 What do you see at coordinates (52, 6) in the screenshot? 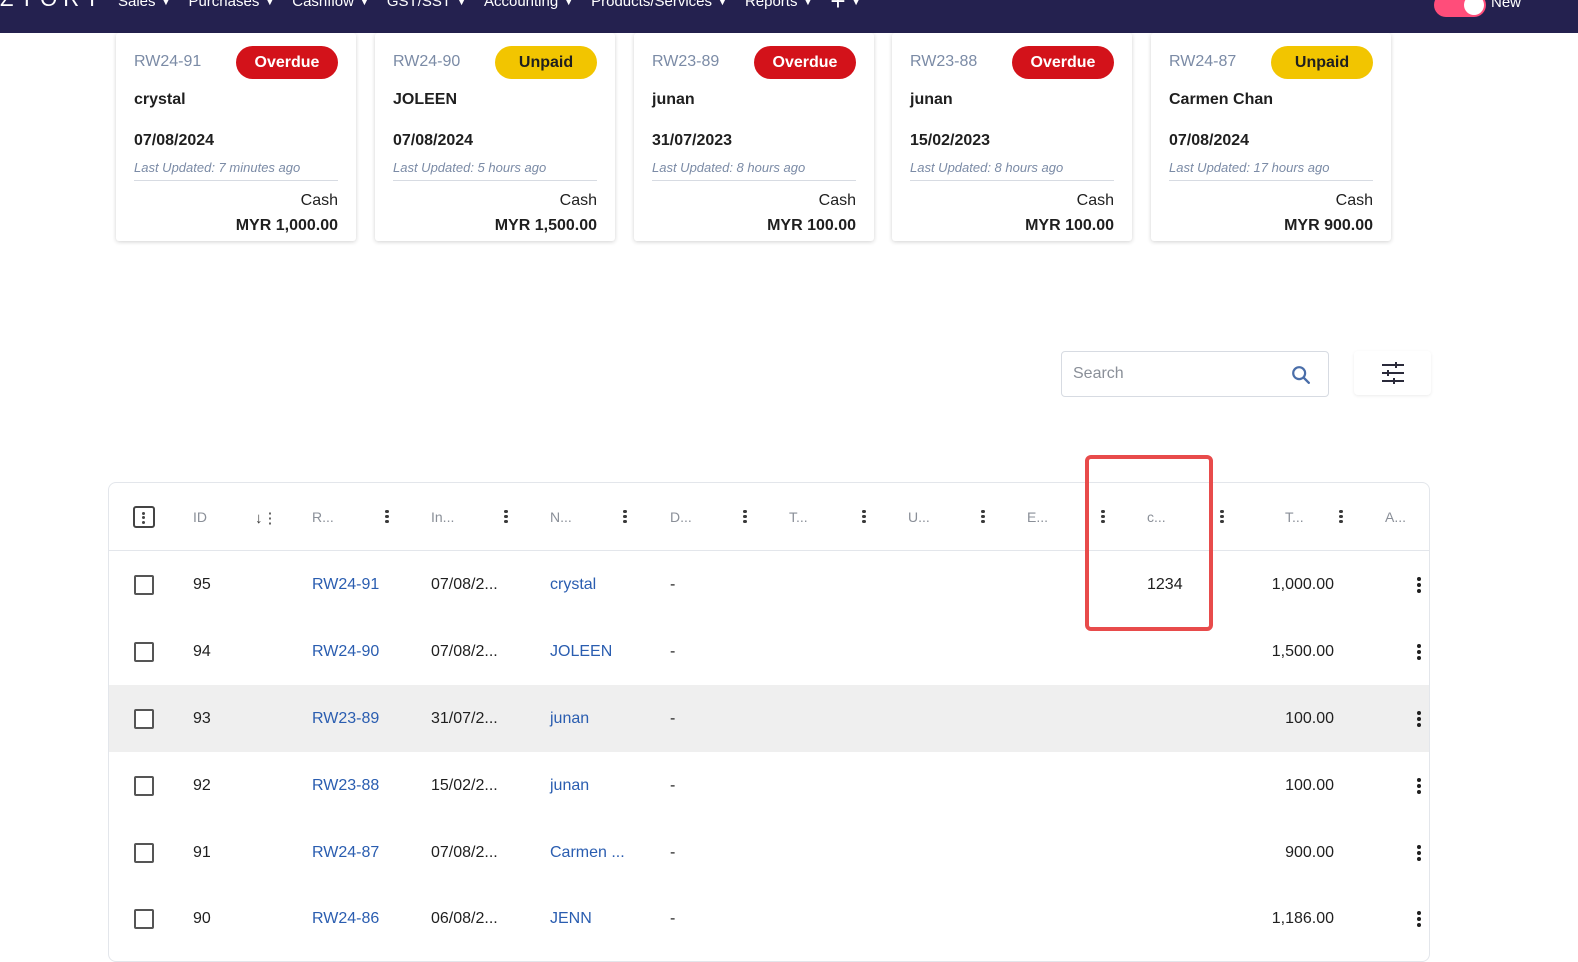
I see `brand-logo: ZYORY` at bounding box center [52, 6].